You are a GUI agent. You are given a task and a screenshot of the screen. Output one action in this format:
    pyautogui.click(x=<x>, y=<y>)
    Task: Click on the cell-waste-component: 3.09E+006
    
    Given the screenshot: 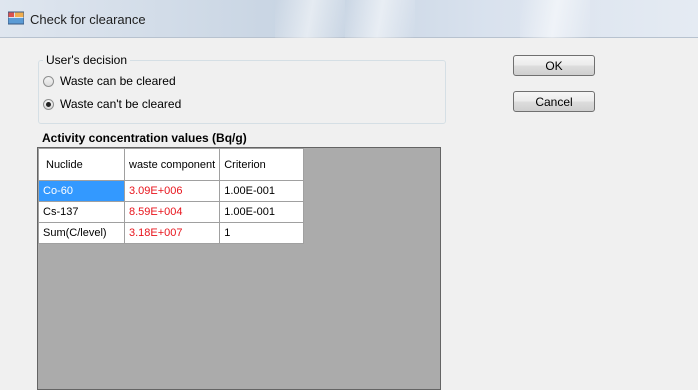 What is the action you would take?
    pyautogui.click(x=172, y=191)
    